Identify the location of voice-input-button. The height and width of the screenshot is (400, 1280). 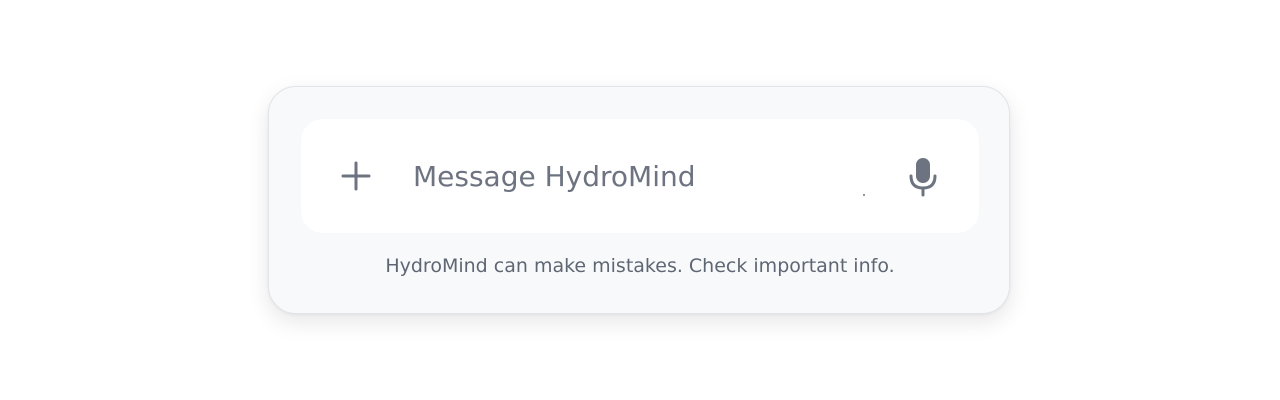
(923, 177).